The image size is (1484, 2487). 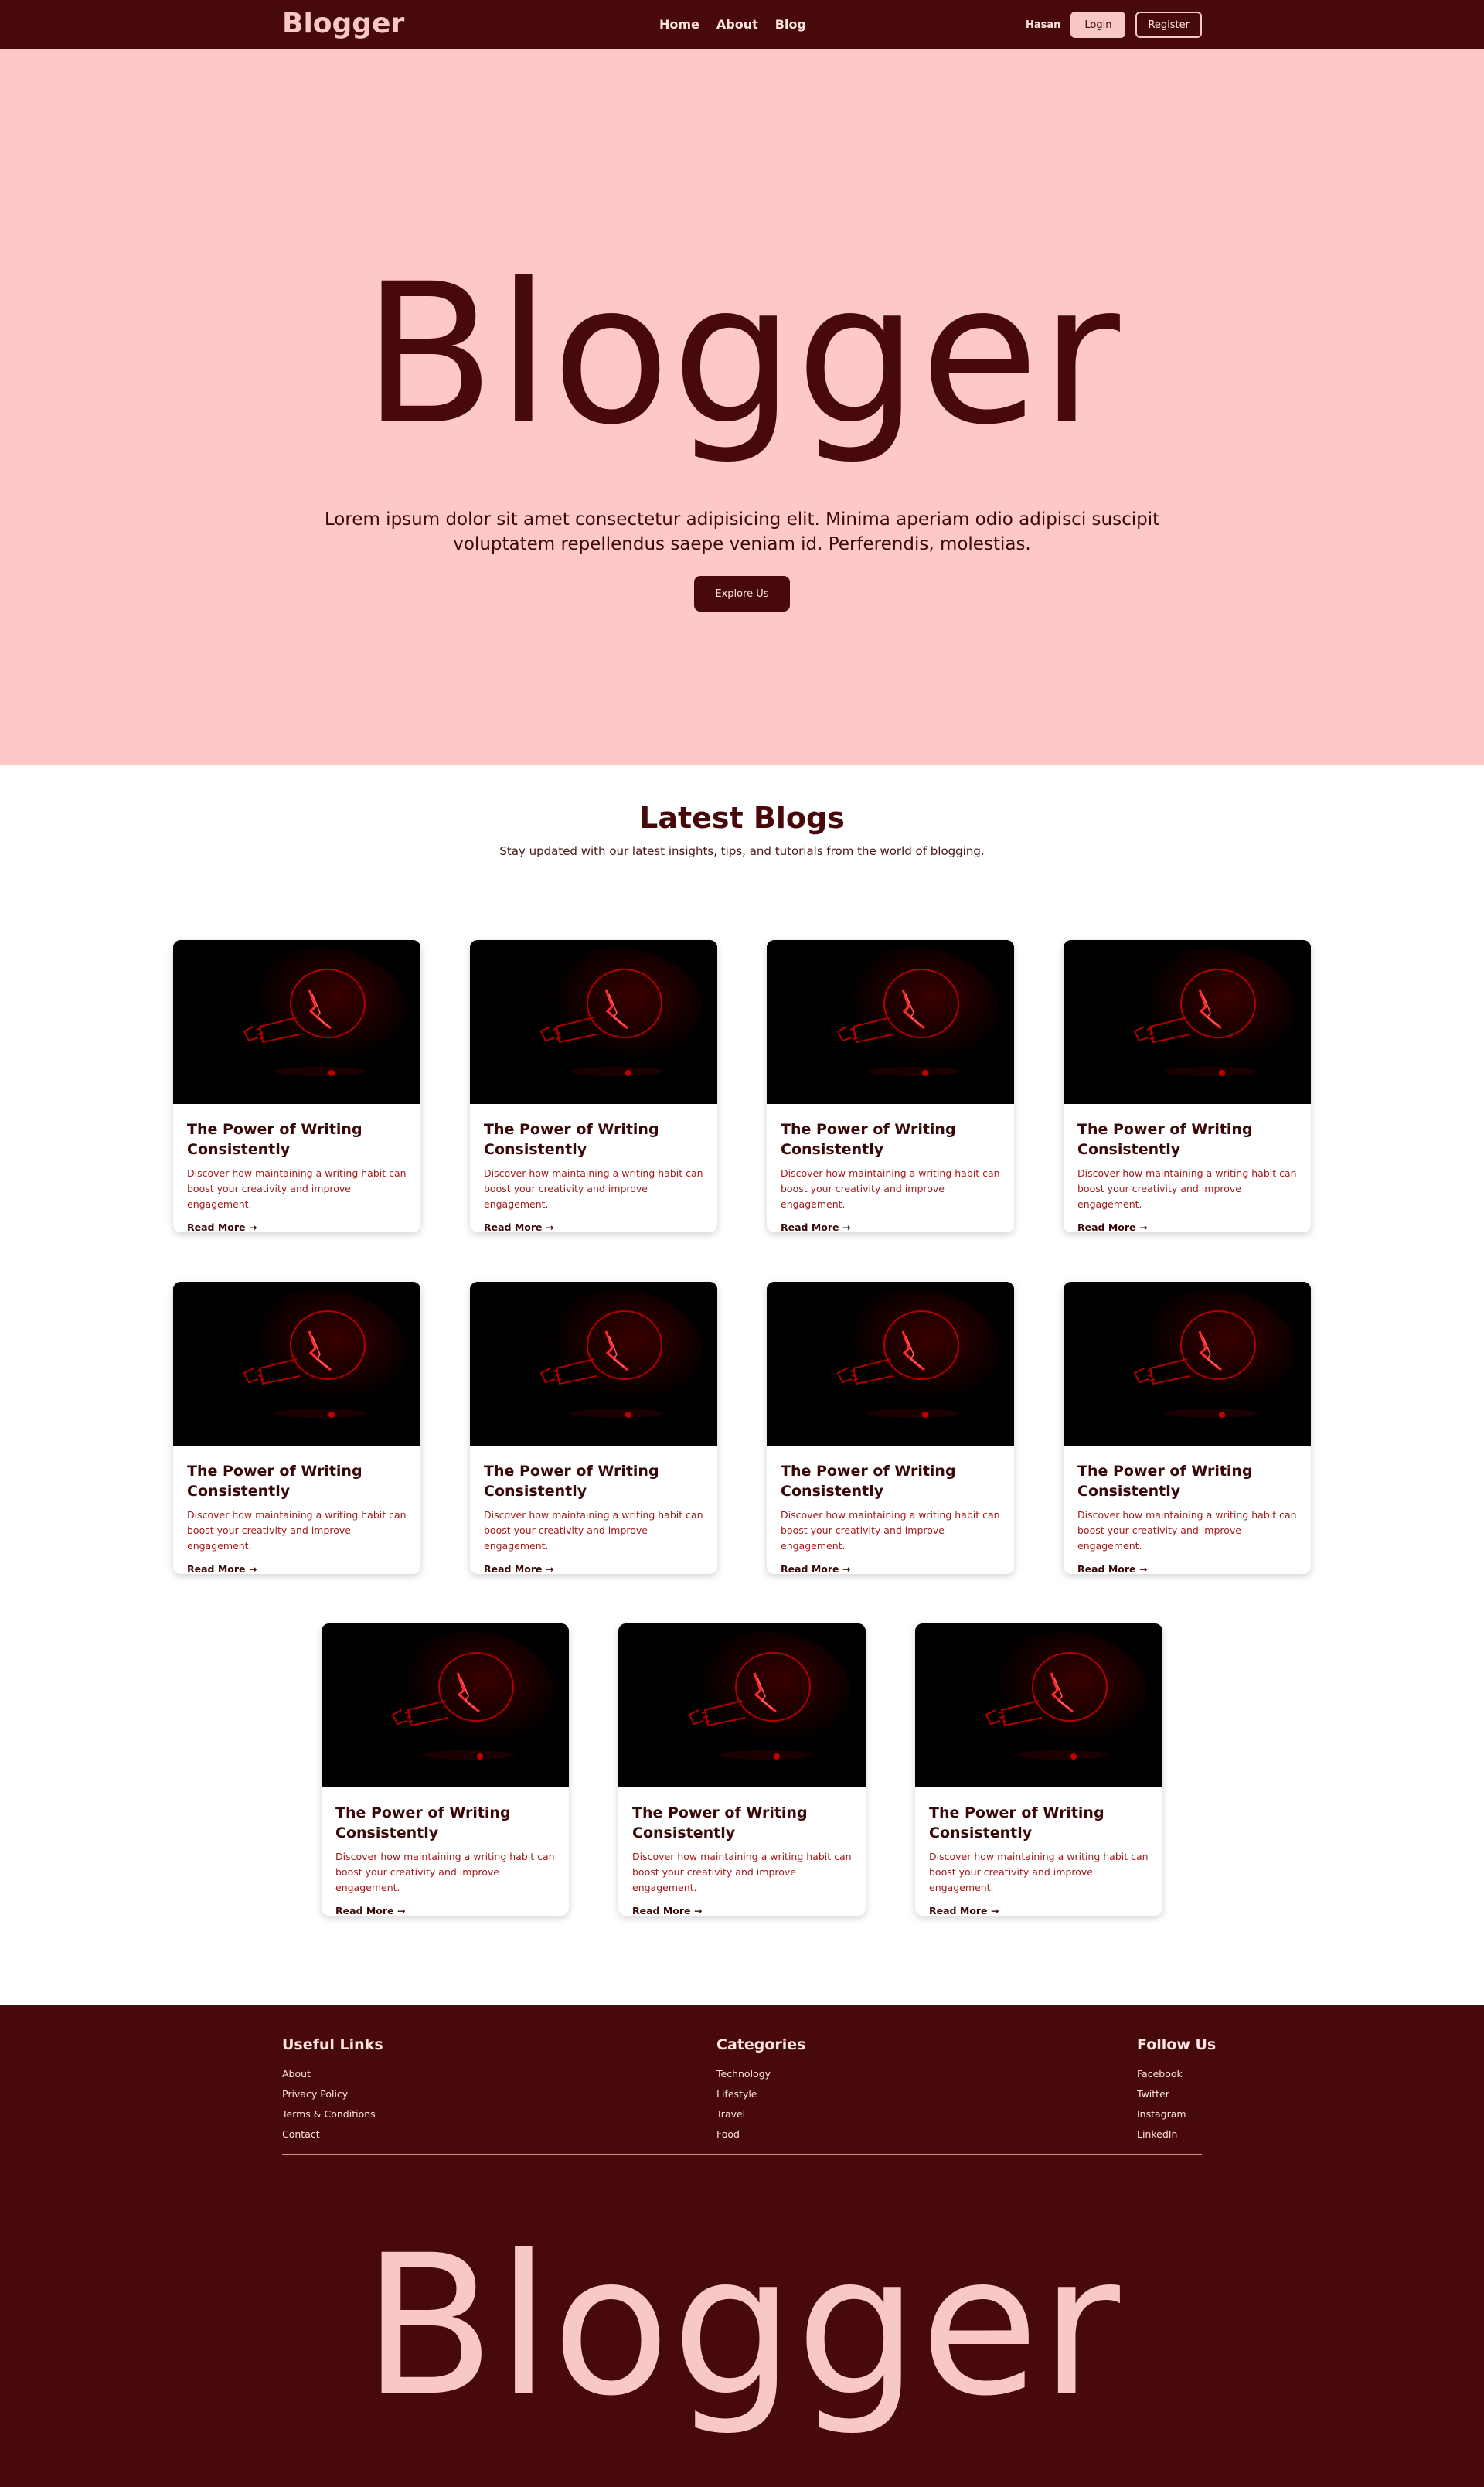 What do you see at coordinates (760, 2134) in the screenshot?
I see `footer-link-food: Food` at bounding box center [760, 2134].